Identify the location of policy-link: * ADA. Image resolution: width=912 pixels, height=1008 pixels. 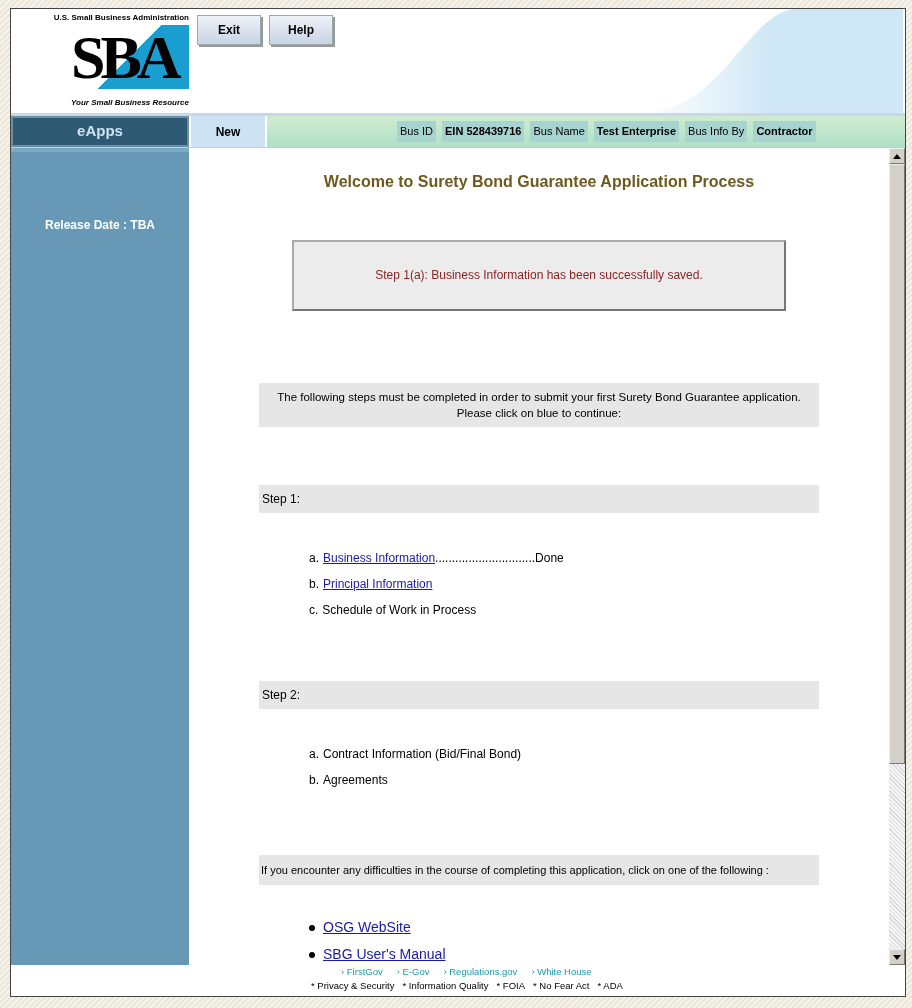
(610, 986).